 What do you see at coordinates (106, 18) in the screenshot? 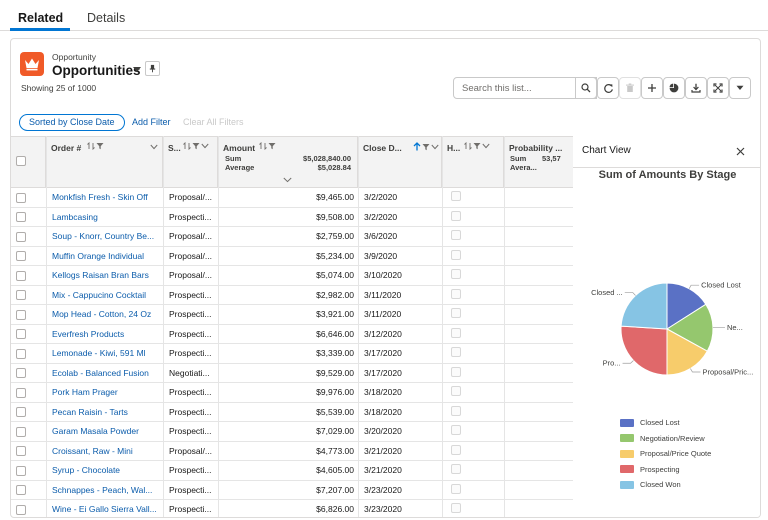
I see `tab-details: Details` at bounding box center [106, 18].